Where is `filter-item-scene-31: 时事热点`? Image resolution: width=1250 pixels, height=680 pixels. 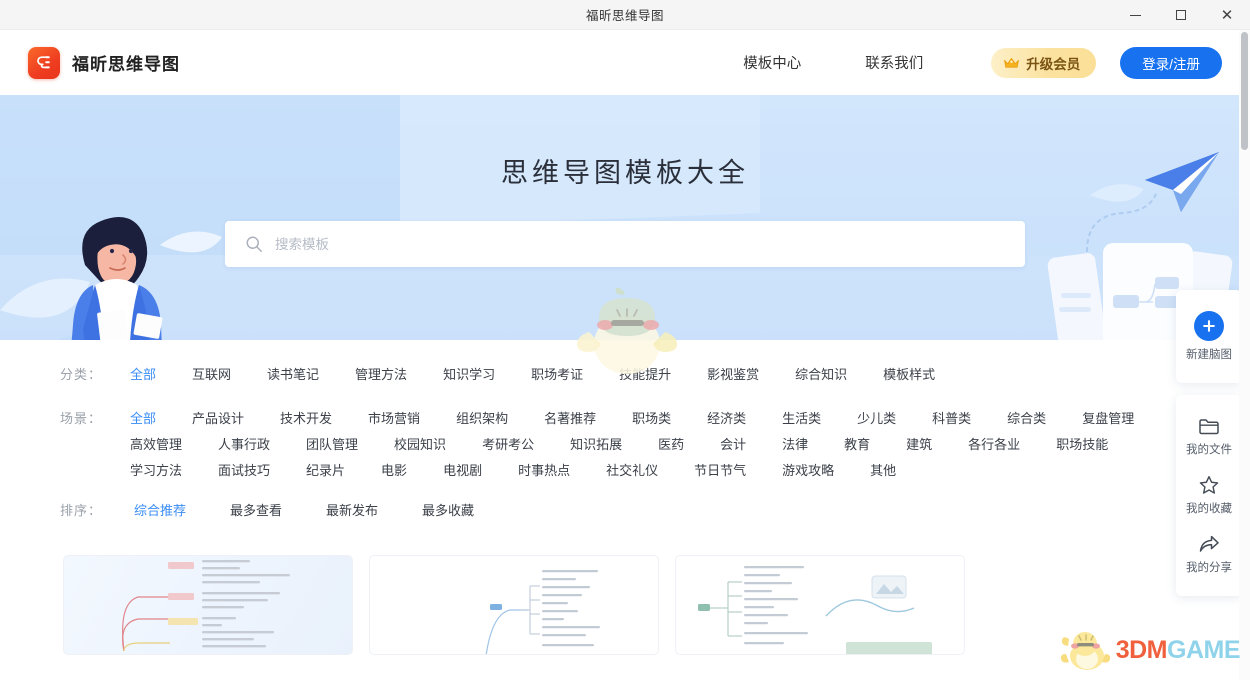
filter-item-scene-31: 时事热点 is located at coordinates (544, 471).